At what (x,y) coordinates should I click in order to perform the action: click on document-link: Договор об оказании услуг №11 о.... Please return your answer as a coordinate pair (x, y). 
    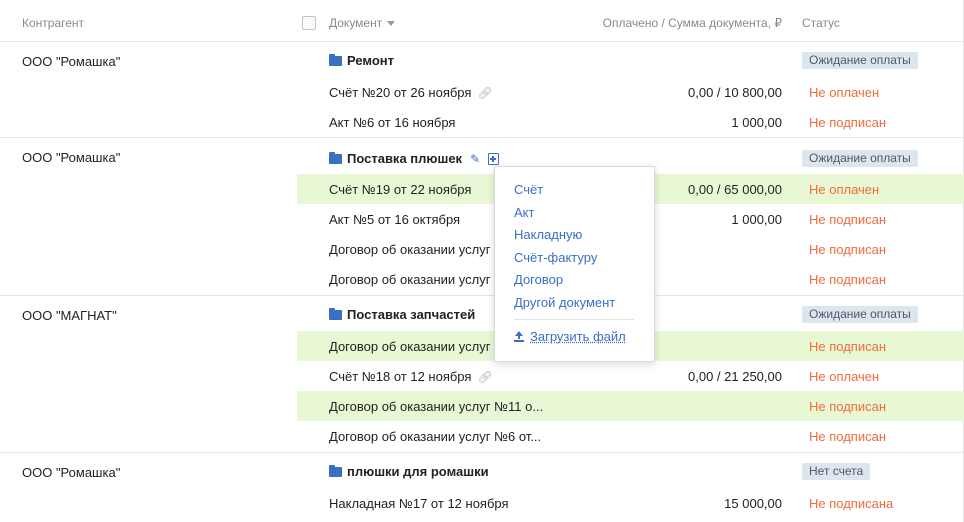
    Looking at the image, I should click on (436, 406).